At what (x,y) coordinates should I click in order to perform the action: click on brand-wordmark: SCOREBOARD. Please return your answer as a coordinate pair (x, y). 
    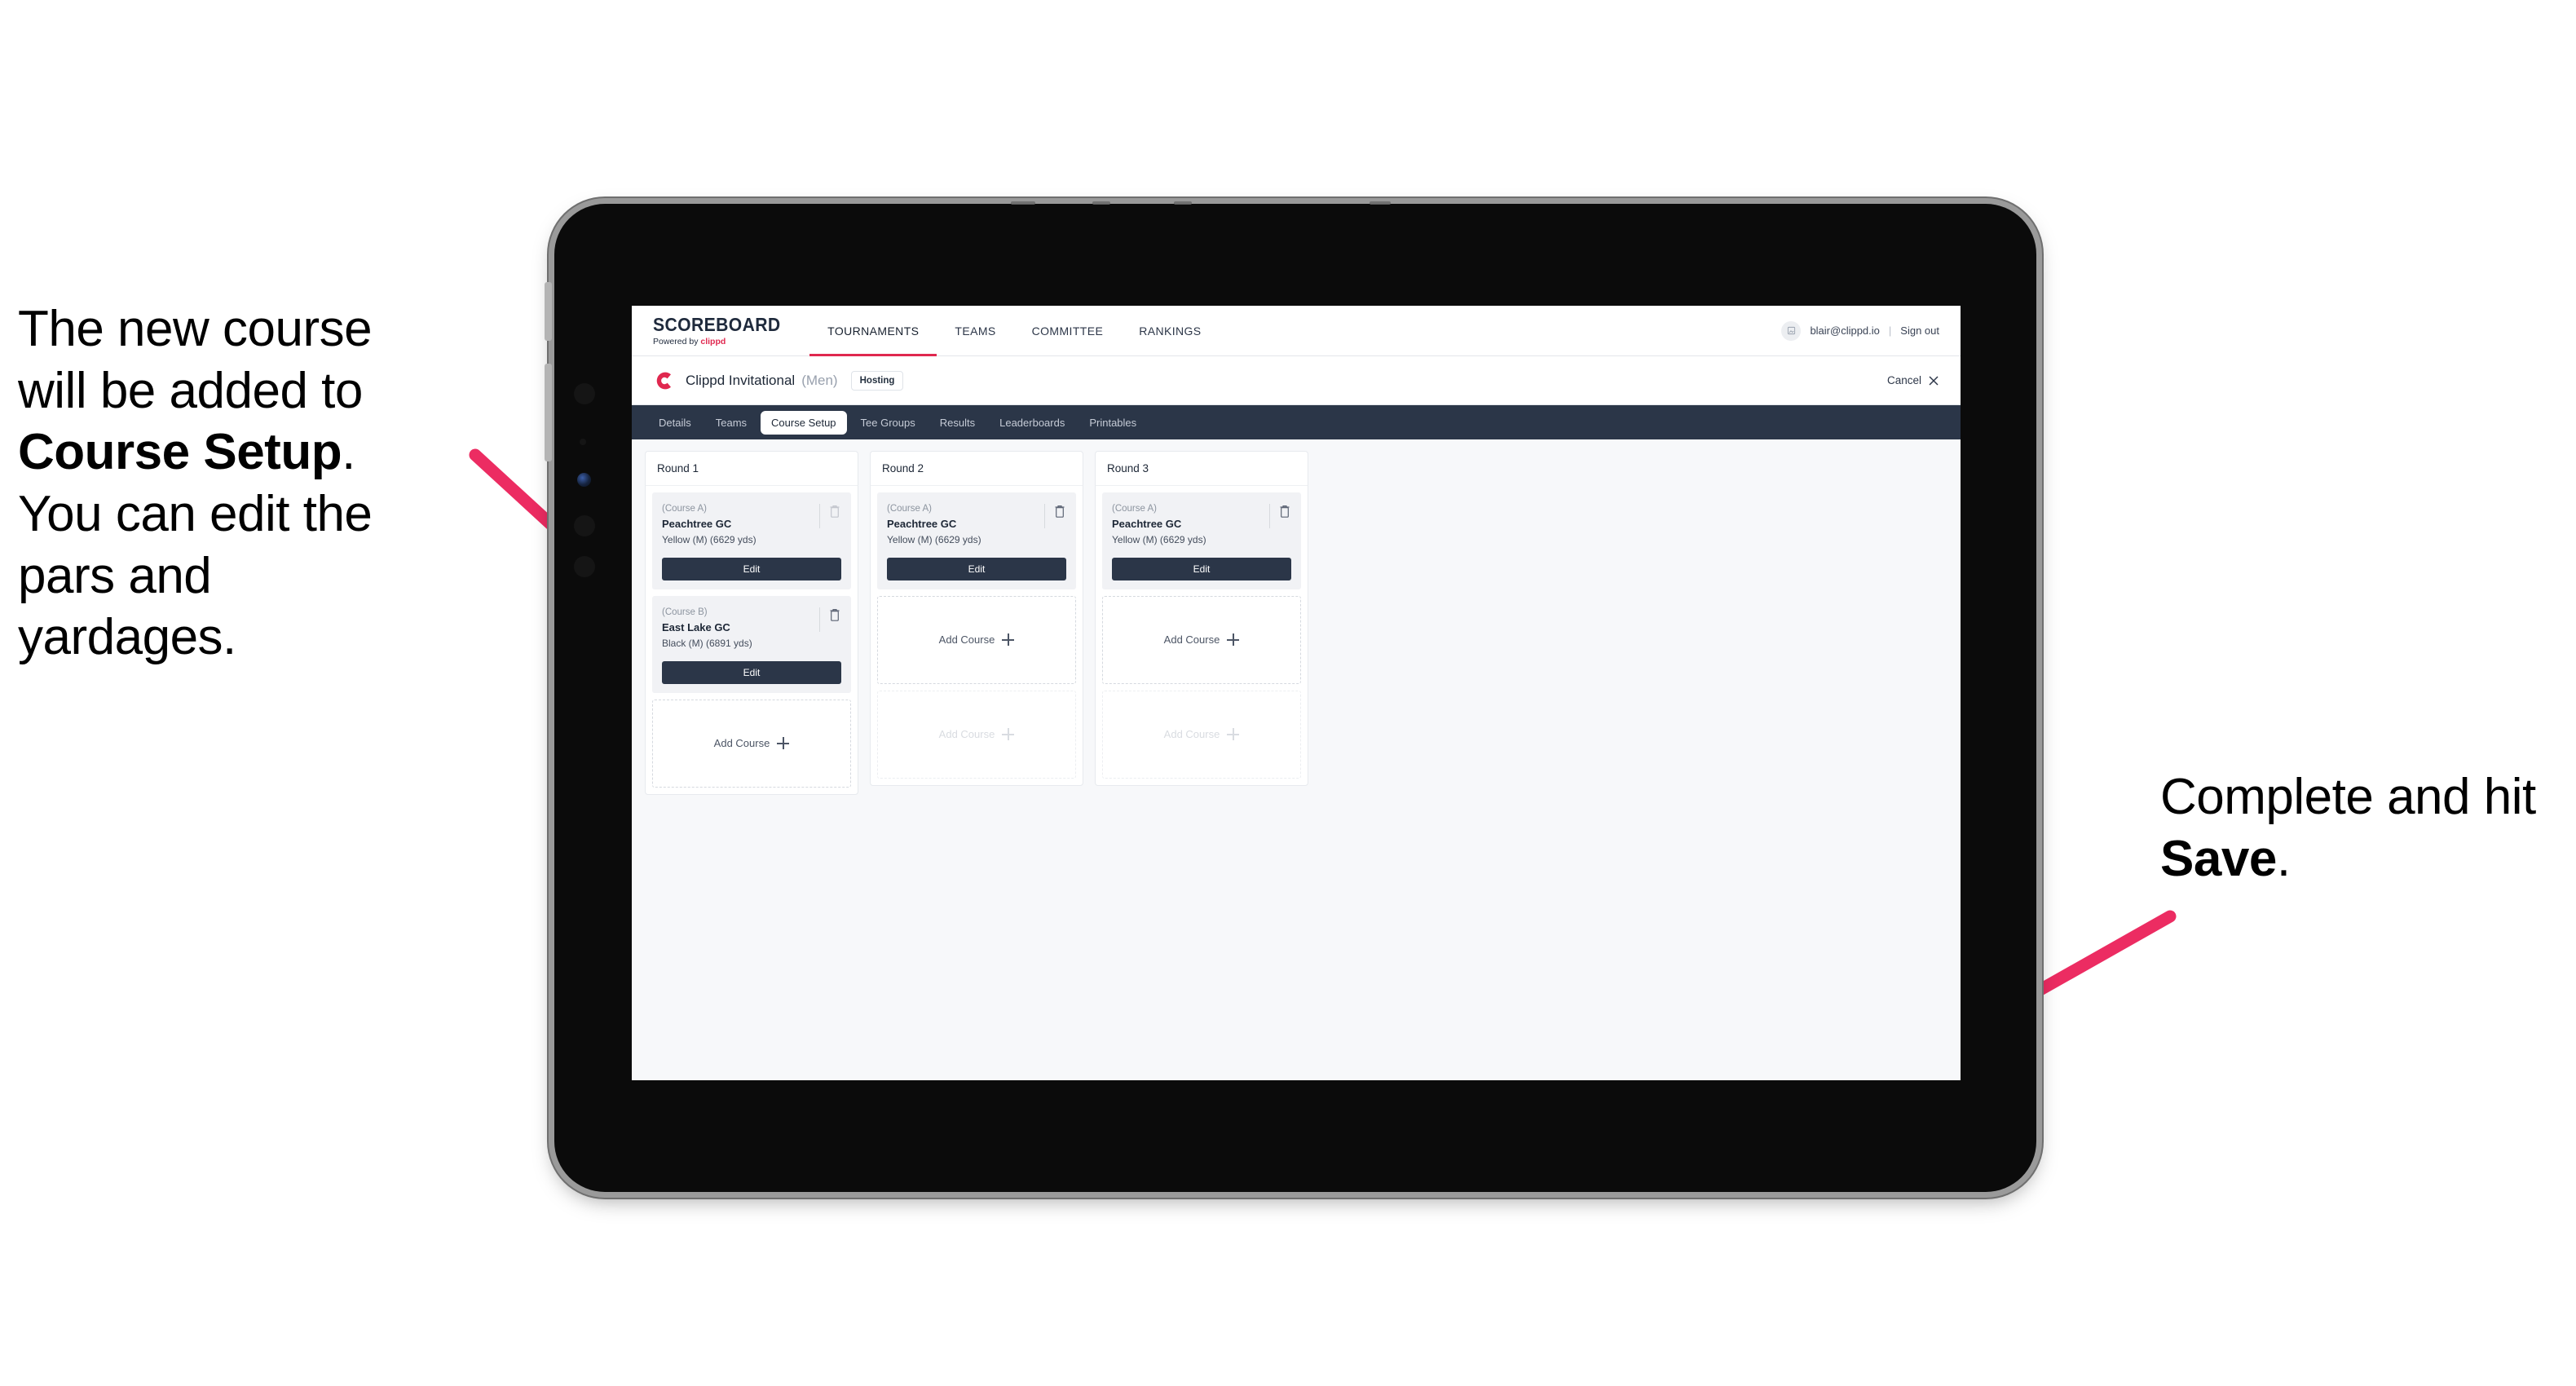
    Looking at the image, I should click on (717, 324).